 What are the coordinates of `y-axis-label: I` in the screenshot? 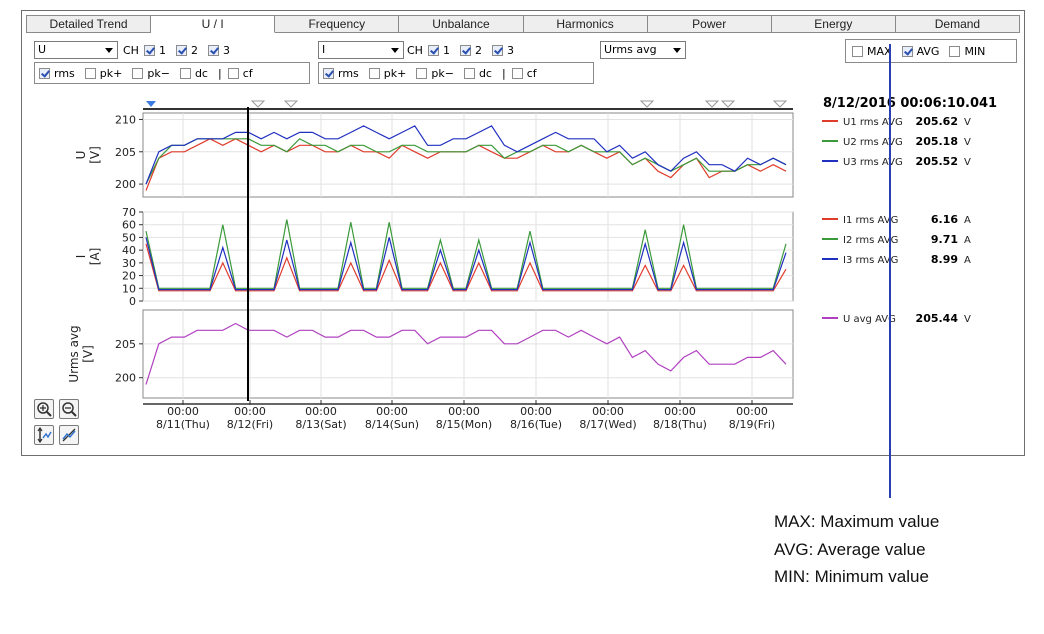 It's located at (81, 257).